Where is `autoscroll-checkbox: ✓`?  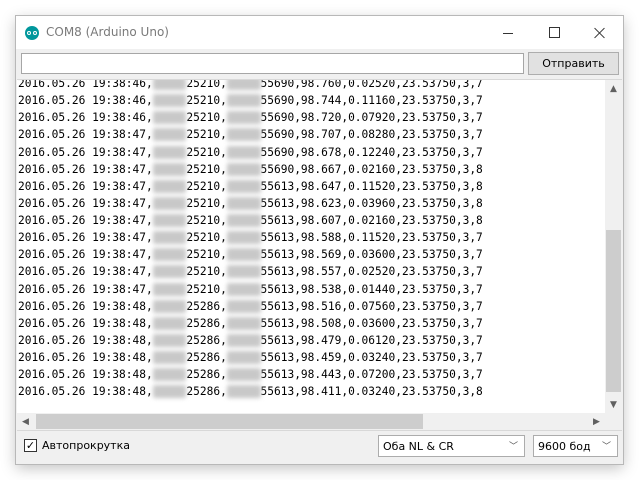 autoscroll-checkbox: ✓ is located at coordinates (30, 445).